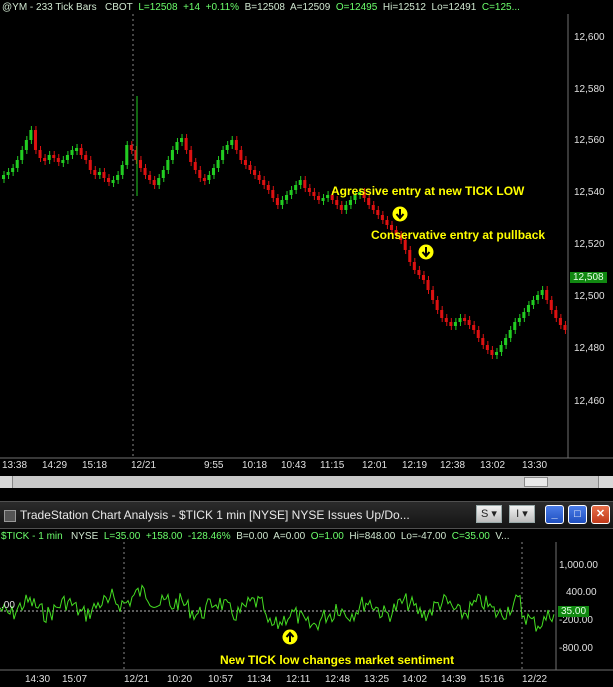 Image resolution: width=613 pixels, height=687 pixels. I want to click on tick-axis-label: 1,000.00, so click(578, 565).